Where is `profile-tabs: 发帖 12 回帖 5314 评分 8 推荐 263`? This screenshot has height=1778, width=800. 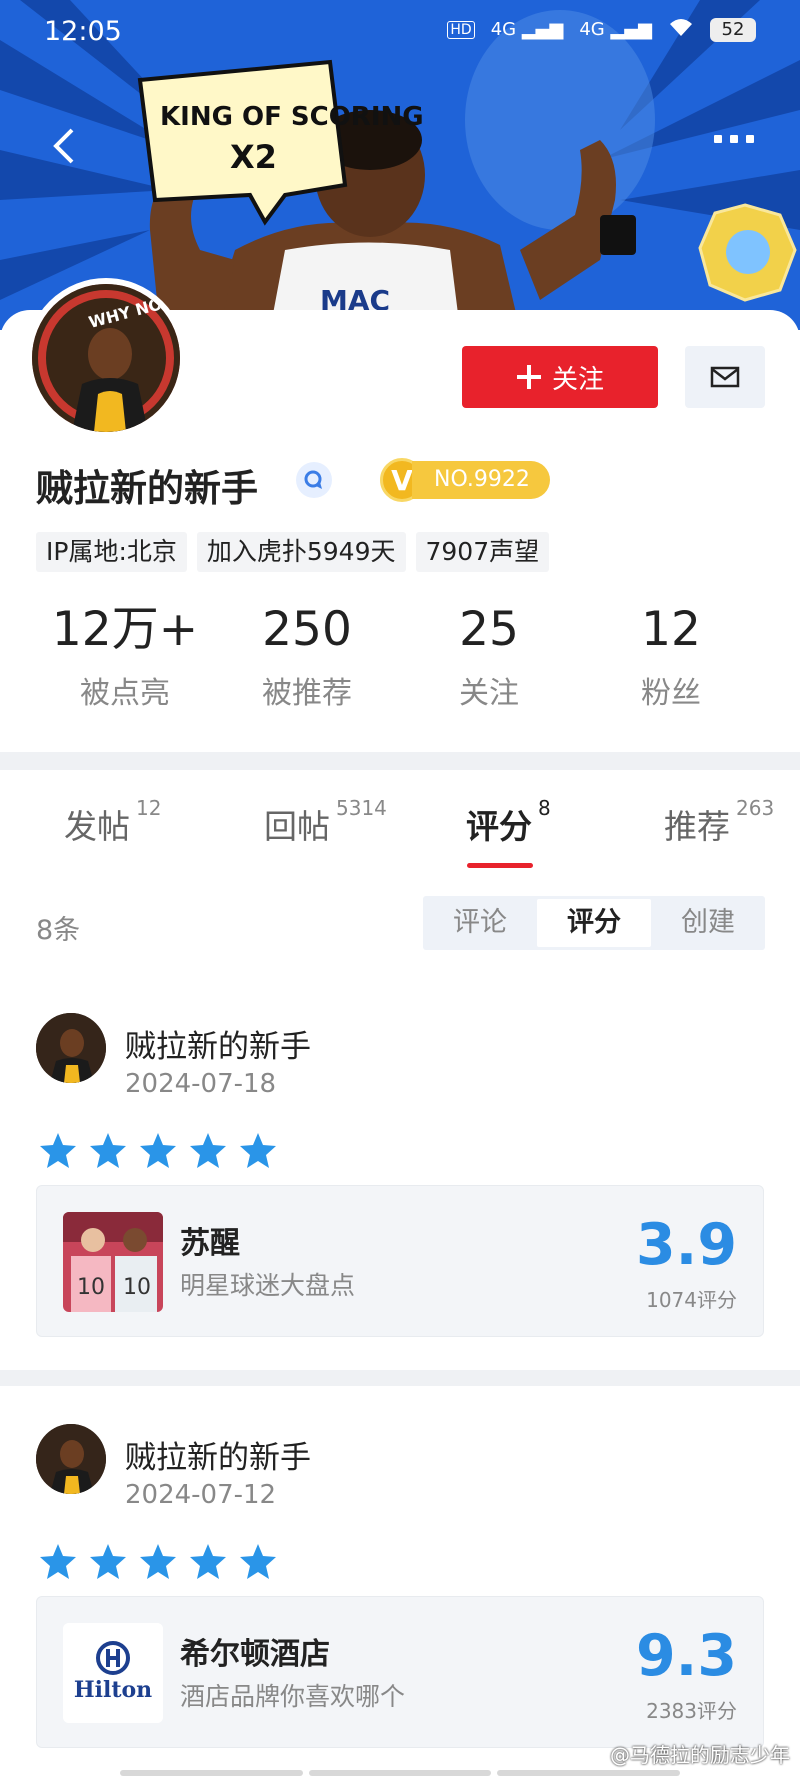
profile-tabs: 发帖 12 回帖 5314 评分 8 推荐 263 is located at coordinates (400, 830).